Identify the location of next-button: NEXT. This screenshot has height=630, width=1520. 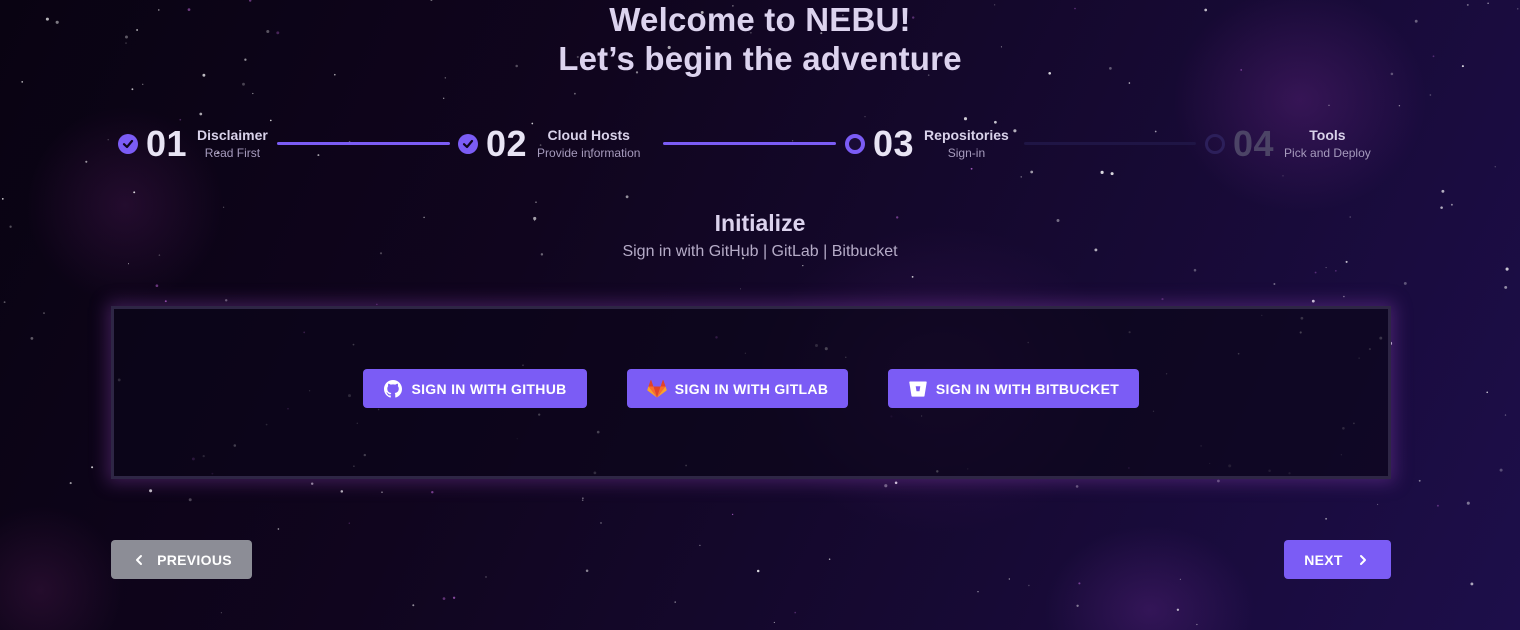
(1337, 559).